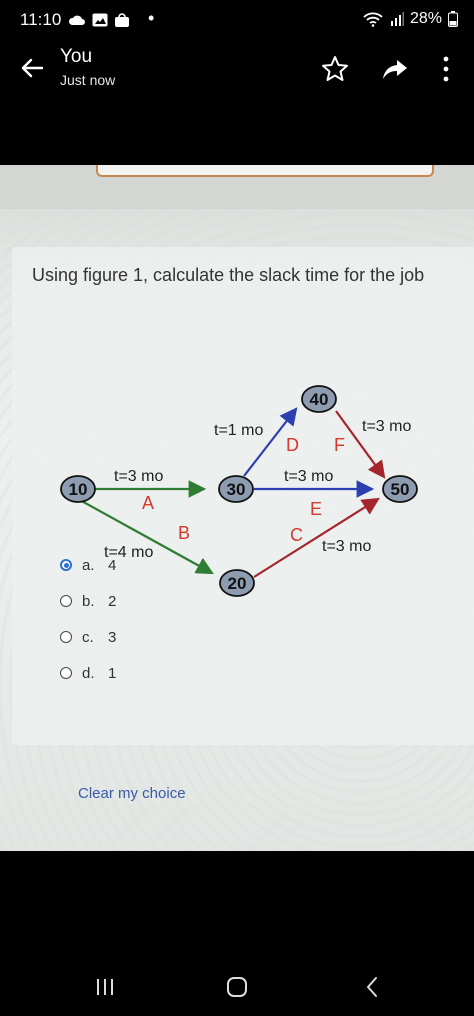 This screenshot has width=474, height=1016. I want to click on notification-icons, so click(99, 20).